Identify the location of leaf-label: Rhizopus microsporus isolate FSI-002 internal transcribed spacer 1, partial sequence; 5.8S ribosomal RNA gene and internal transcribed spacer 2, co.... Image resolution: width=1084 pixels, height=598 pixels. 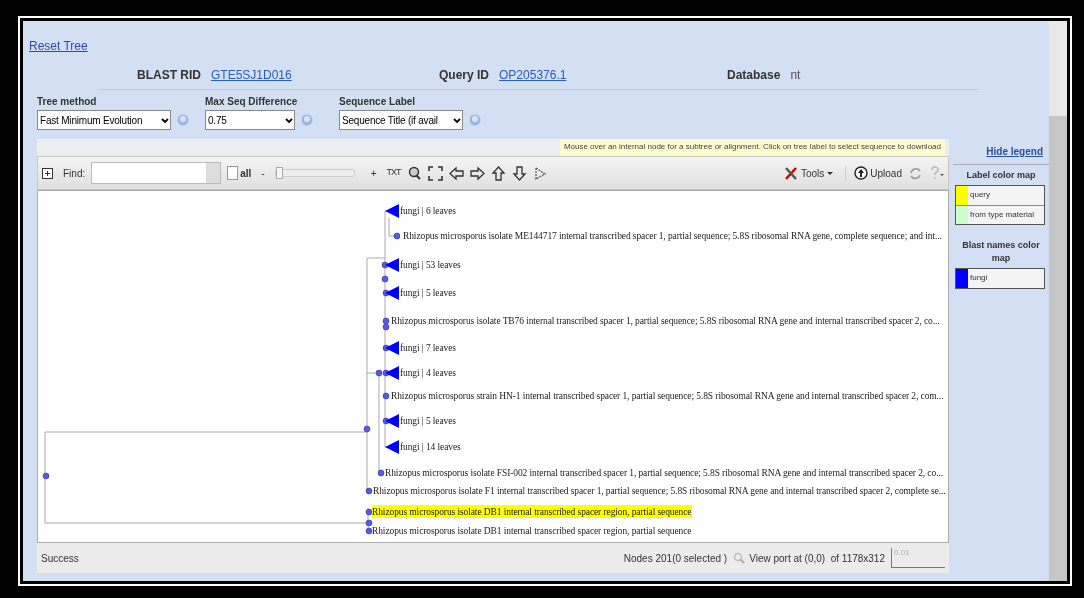
(664, 472).